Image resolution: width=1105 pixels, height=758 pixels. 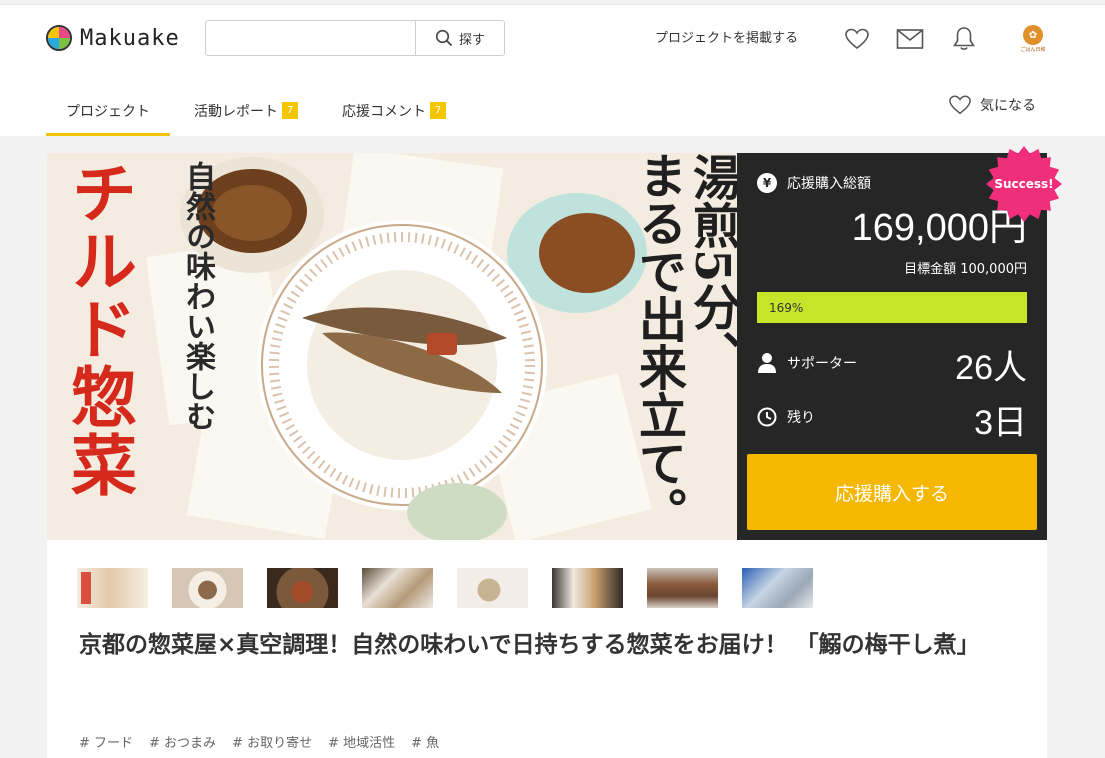 I want to click on mail-icon, so click(x=910, y=39).